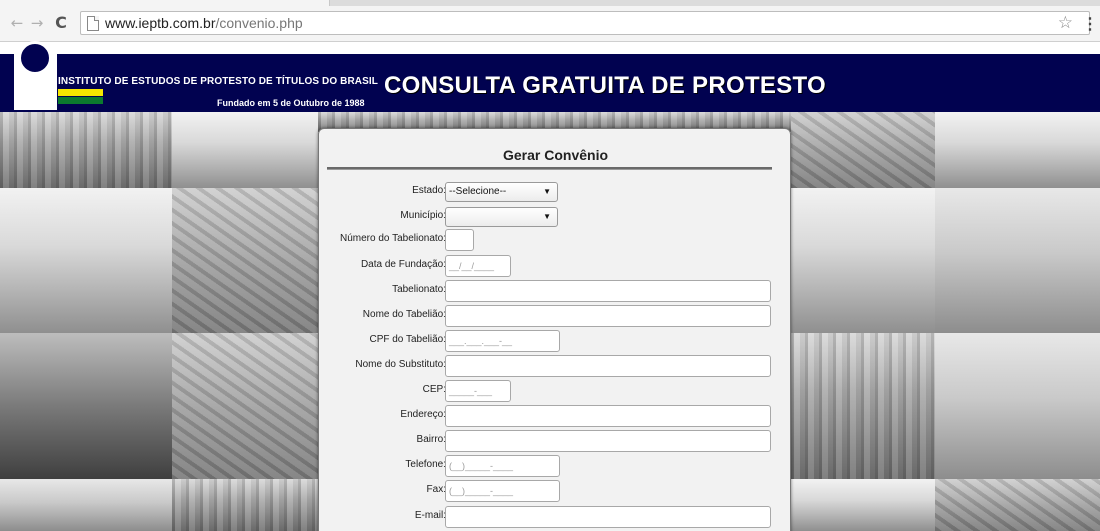 The image size is (1100, 531). What do you see at coordinates (459, 240) in the screenshot?
I see `numero-tabelionato-input` at bounding box center [459, 240].